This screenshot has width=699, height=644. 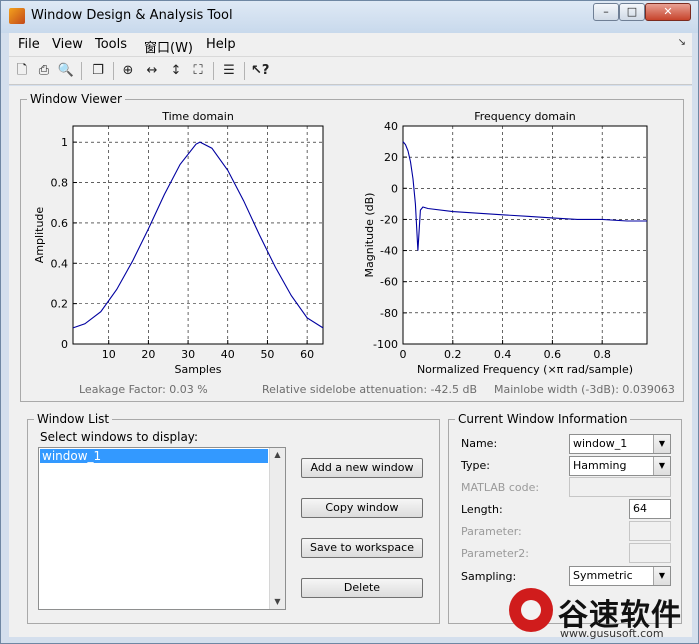 What do you see at coordinates (221, 44) in the screenshot?
I see `menu-help: Help` at bounding box center [221, 44].